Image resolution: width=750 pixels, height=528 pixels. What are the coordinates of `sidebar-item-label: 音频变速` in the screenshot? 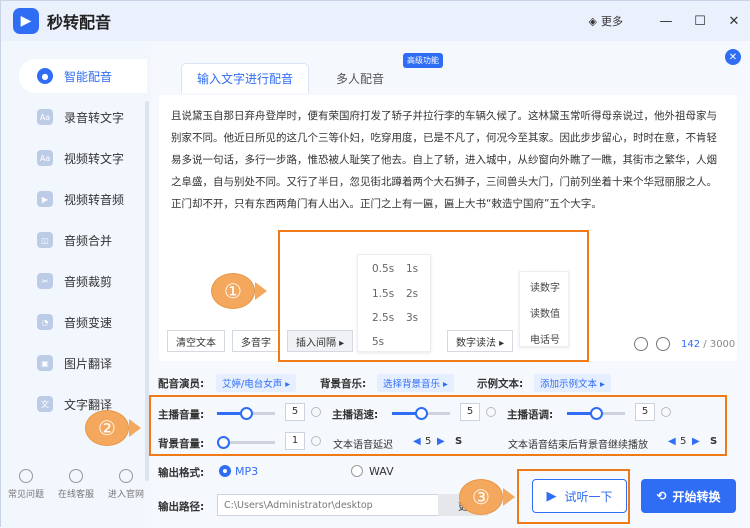 It's located at (88, 322).